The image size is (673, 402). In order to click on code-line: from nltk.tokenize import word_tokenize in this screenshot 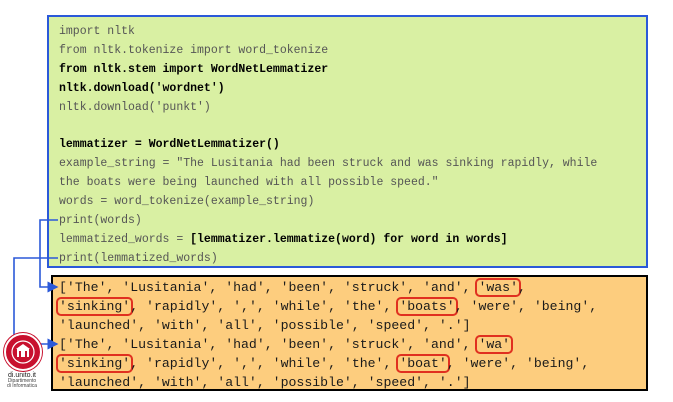, I will do `click(194, 50)`.